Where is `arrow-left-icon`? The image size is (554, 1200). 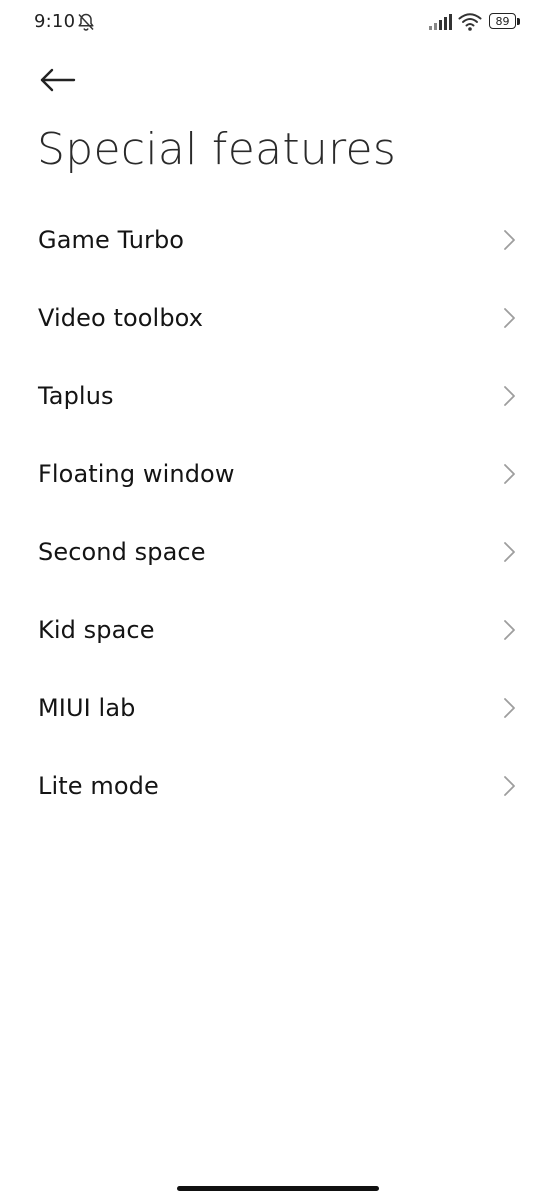
arrow-left-icon is located at coordinates (58, 80).